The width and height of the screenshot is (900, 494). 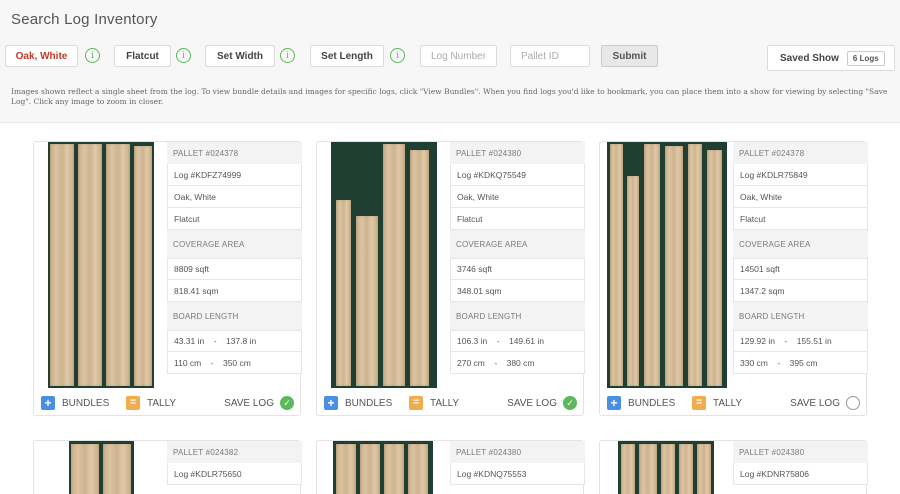 What do you see at coordinates (234, 474) in the screenshot?
I see `log-number: Log #KDLR75650` at bounding box center [234, 474].